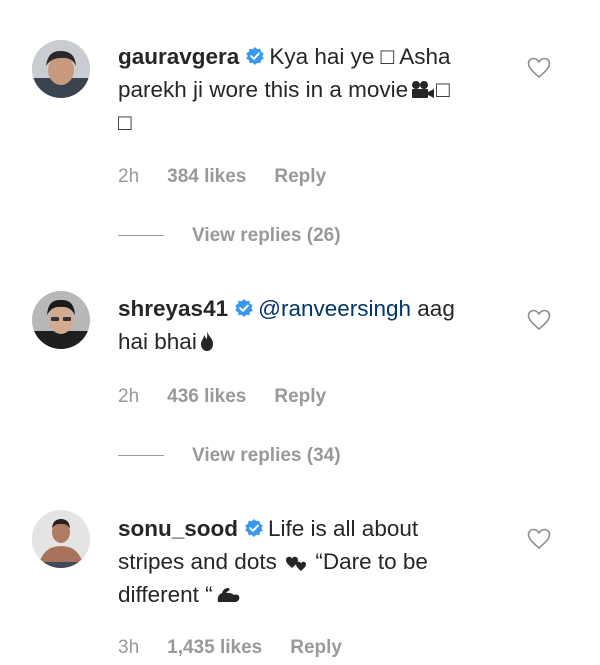 This screenshot has width=600, height=665. I want to click on comment-body-line: “Dare to be, so click(371, 561).